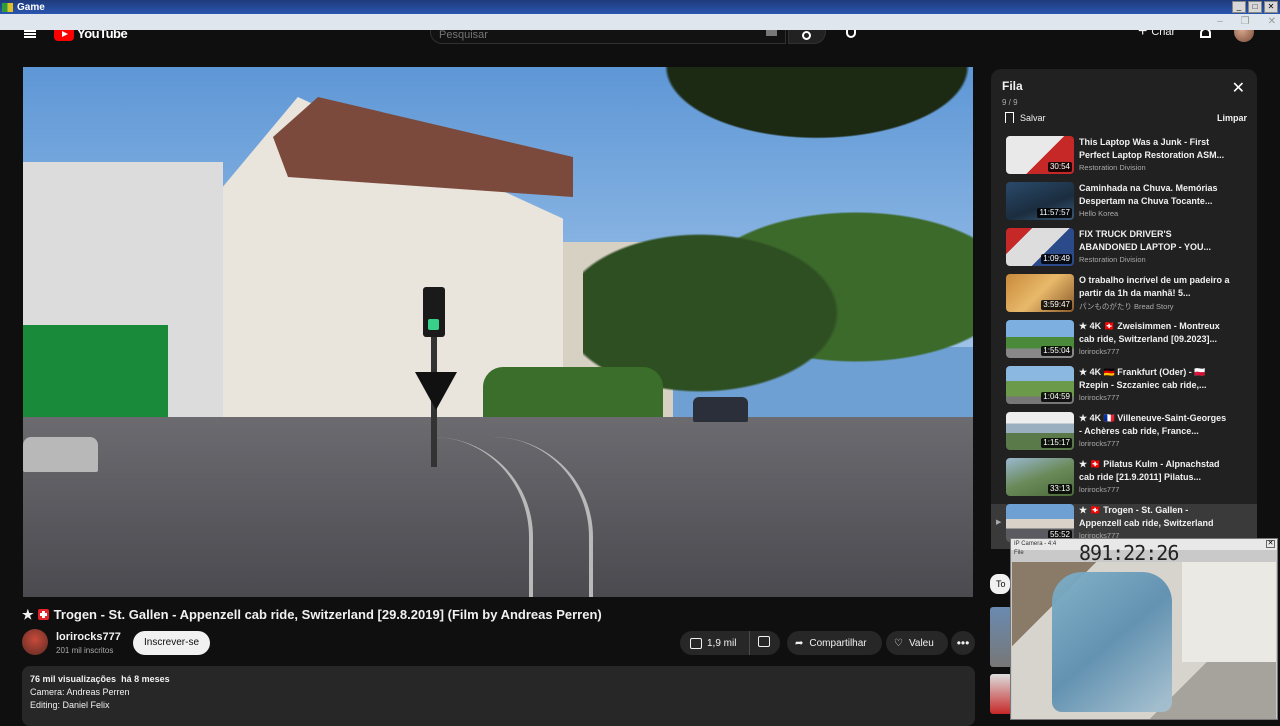  Describe the element at coordinates (1112, 642) in the screenshot. I see `webcam-armchair` at that location.